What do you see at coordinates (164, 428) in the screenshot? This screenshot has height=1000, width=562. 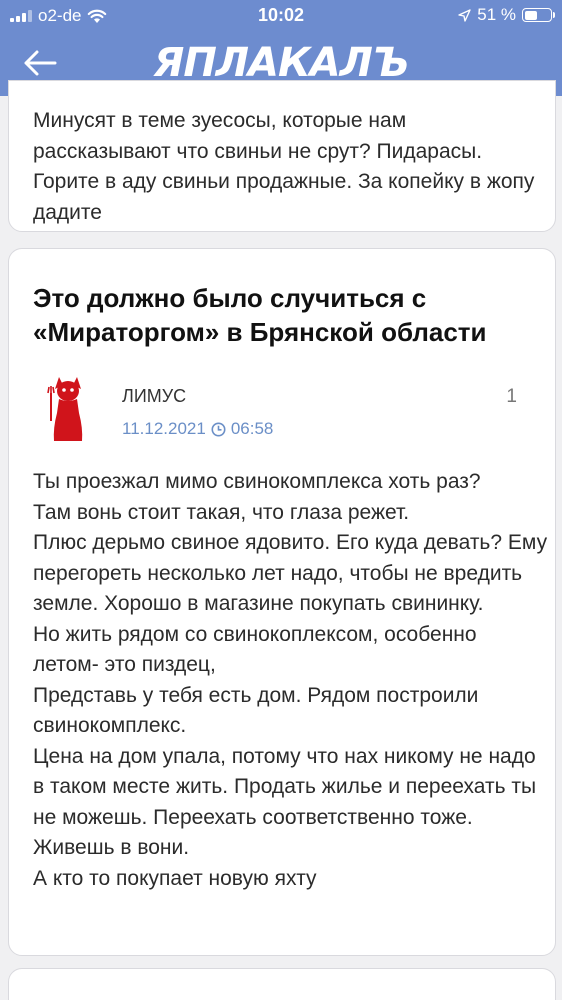 I see `post-date: 11.12.2021` at bounding box center [164, 428].